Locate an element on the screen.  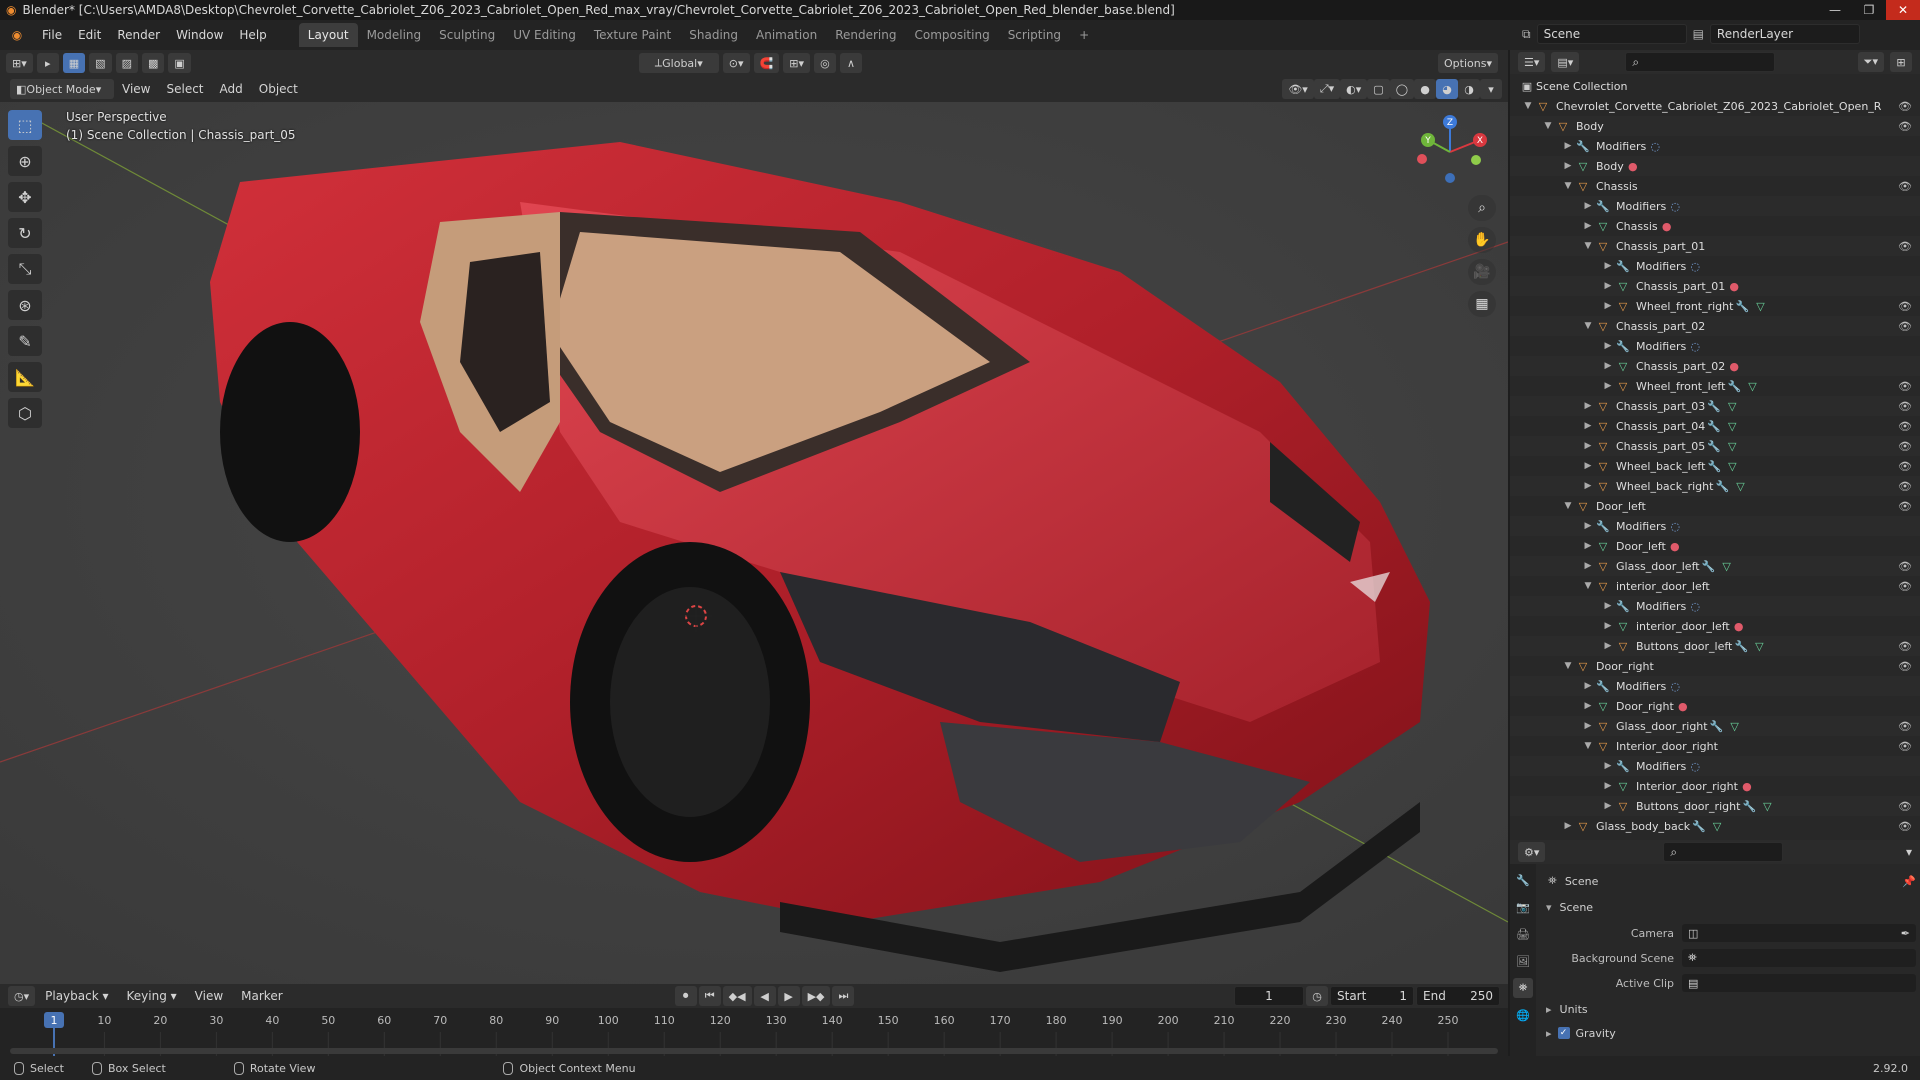
outliner-row: ▼ ▽ Body 👁 is located at coordinates (1715, 126).